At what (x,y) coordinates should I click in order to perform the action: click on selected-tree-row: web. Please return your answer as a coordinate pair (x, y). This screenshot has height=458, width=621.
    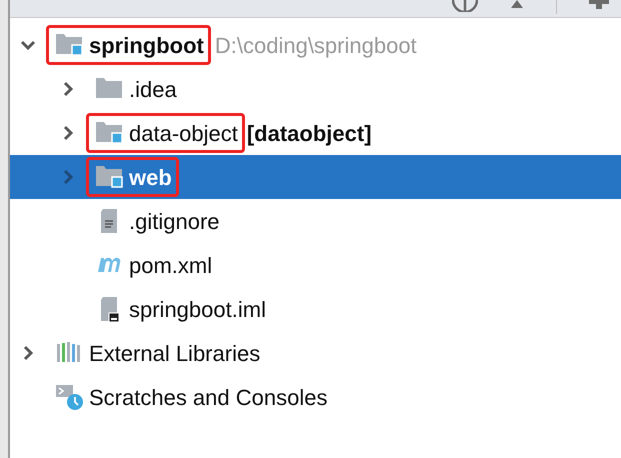
    Looking at the image, I should click on (315, 177).